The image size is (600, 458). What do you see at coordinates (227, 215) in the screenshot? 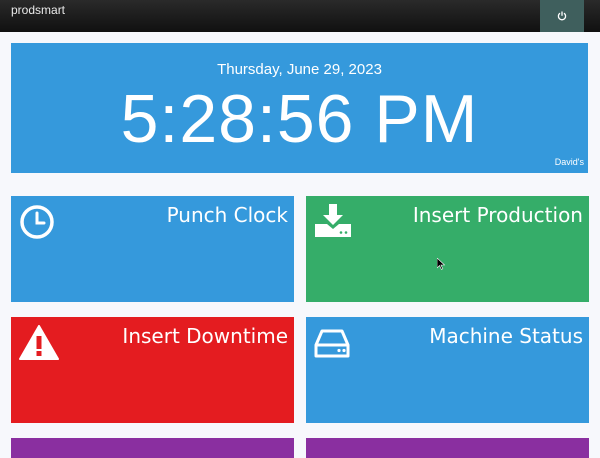
I see `punch-clock-label: Punch Clock` at bounding box center [227, 215].